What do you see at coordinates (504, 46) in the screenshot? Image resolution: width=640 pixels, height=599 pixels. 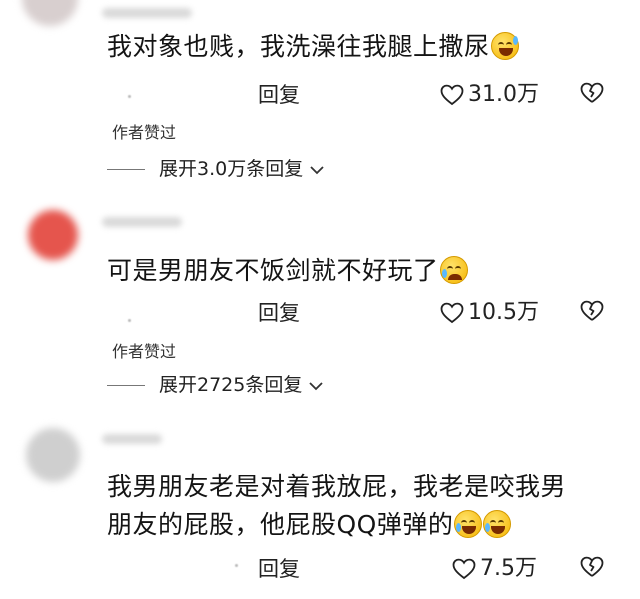 I see `grinning-sweat-emoji-icon` at bounding box center [504, 46].